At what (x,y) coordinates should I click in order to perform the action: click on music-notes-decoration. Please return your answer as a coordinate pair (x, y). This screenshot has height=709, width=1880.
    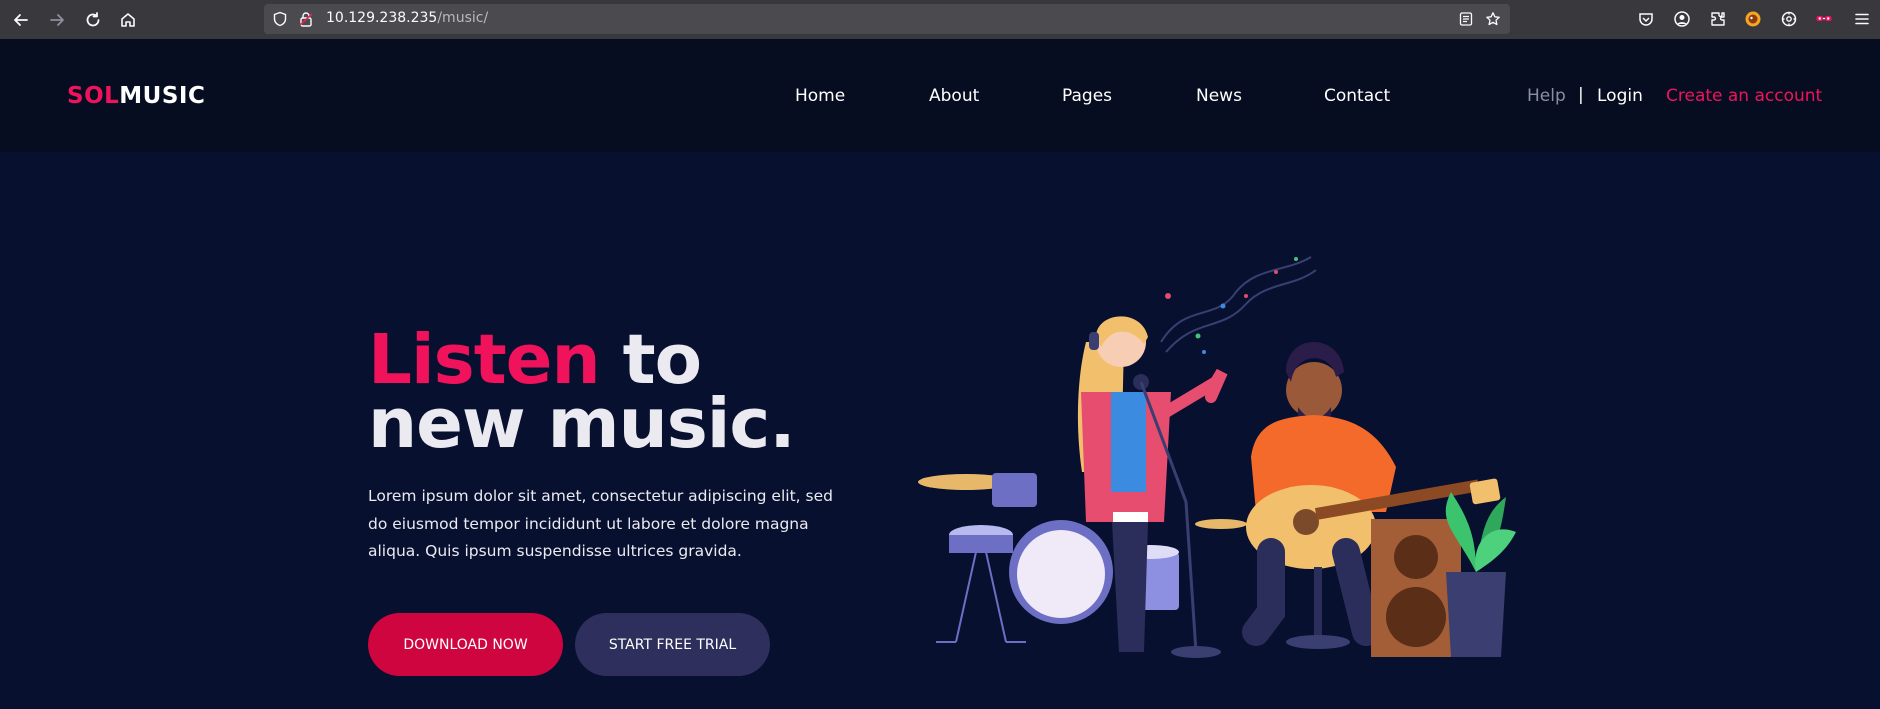
    Looking at the image, I should click on (1238, 305).